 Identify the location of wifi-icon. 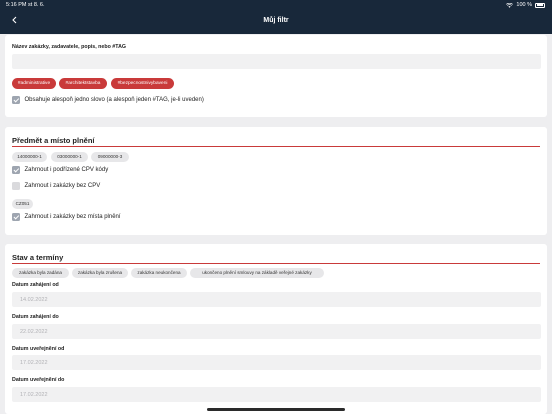
(510, 5).